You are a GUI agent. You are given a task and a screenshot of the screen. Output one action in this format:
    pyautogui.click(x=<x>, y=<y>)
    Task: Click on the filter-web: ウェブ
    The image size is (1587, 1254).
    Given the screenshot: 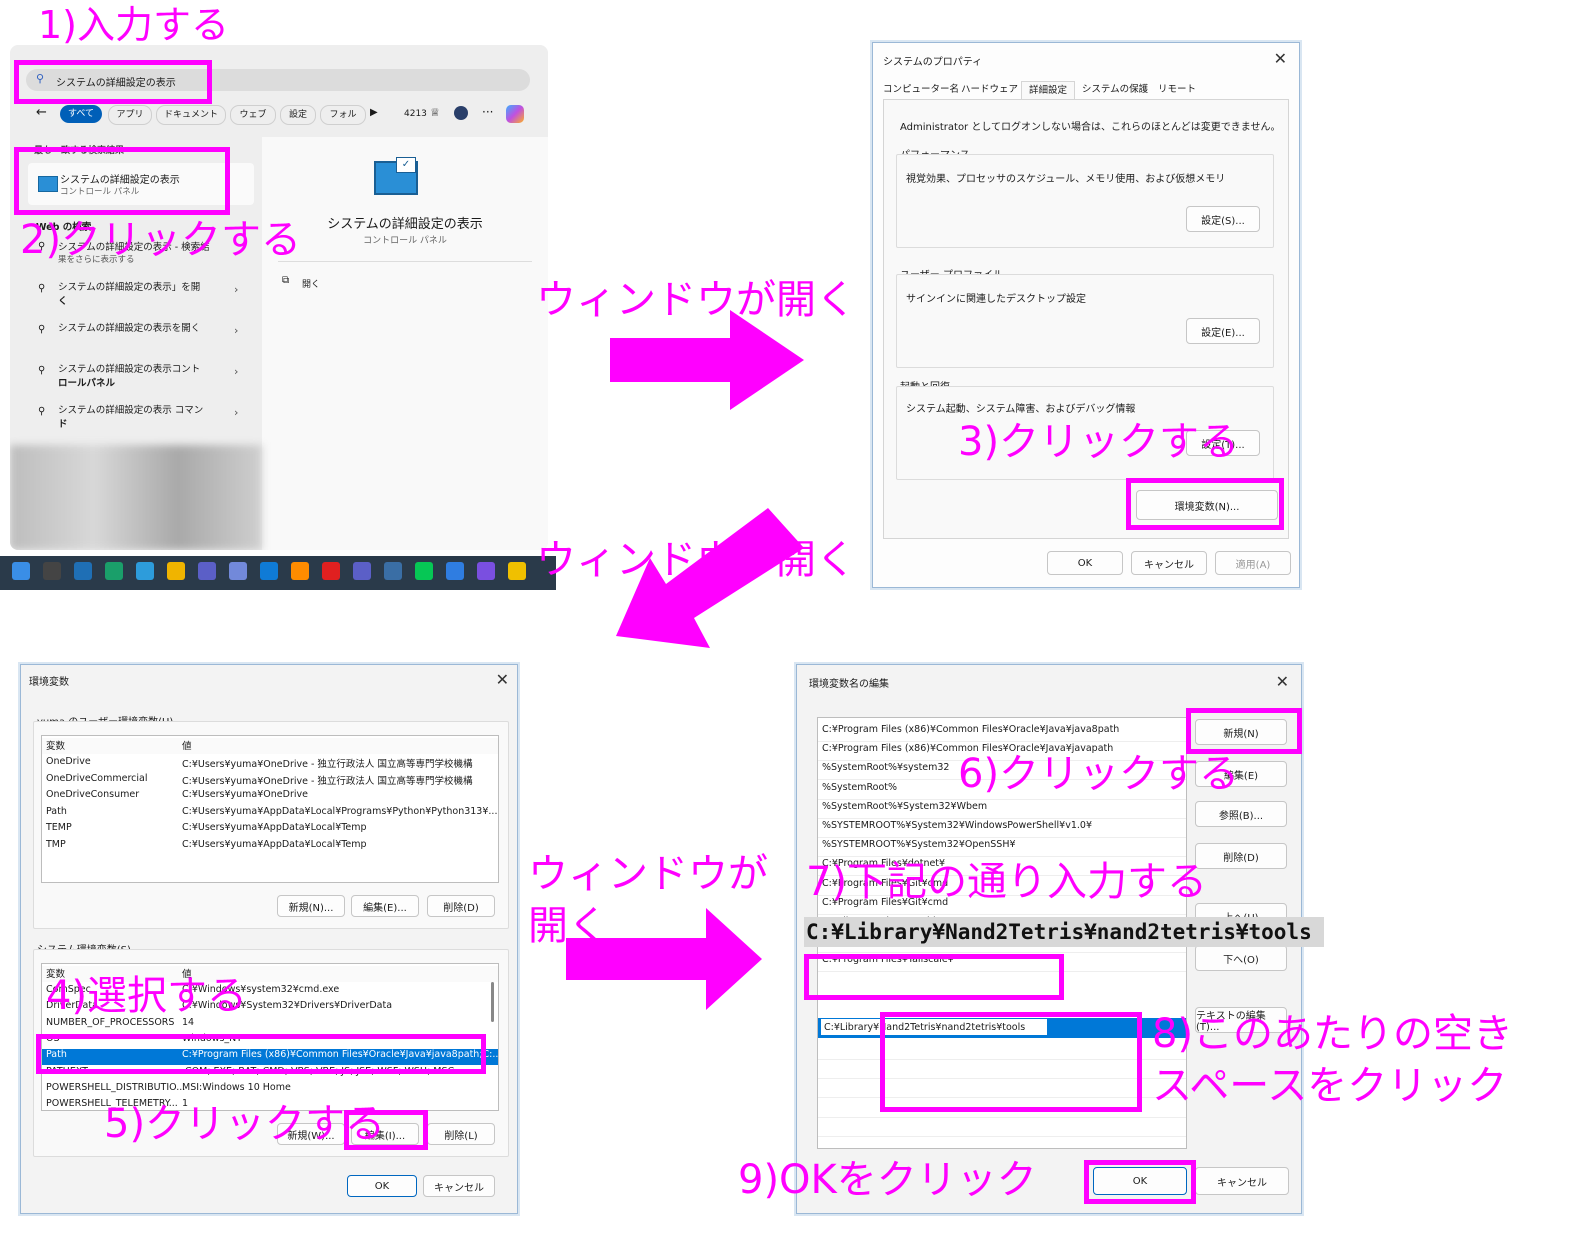 What is the action you would take?
    pyautogui.click(x=253, y=115)
    